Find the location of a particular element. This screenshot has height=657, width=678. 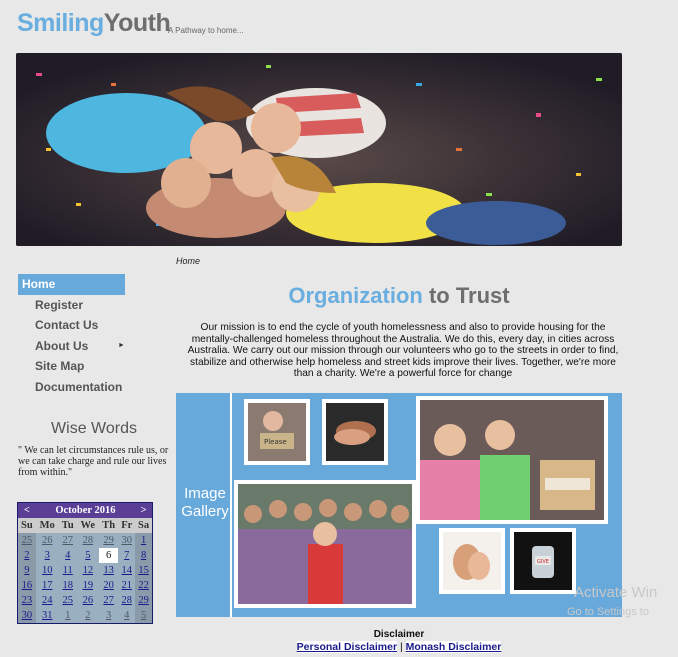

calendar-day-link: 18 is located at coordinates (67, 585).